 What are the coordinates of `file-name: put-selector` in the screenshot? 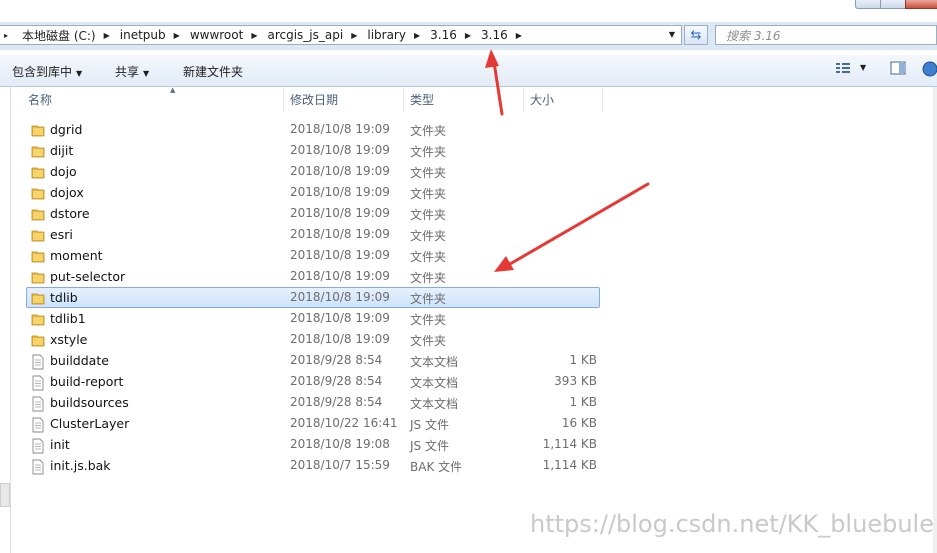 It's located at (88, 276).